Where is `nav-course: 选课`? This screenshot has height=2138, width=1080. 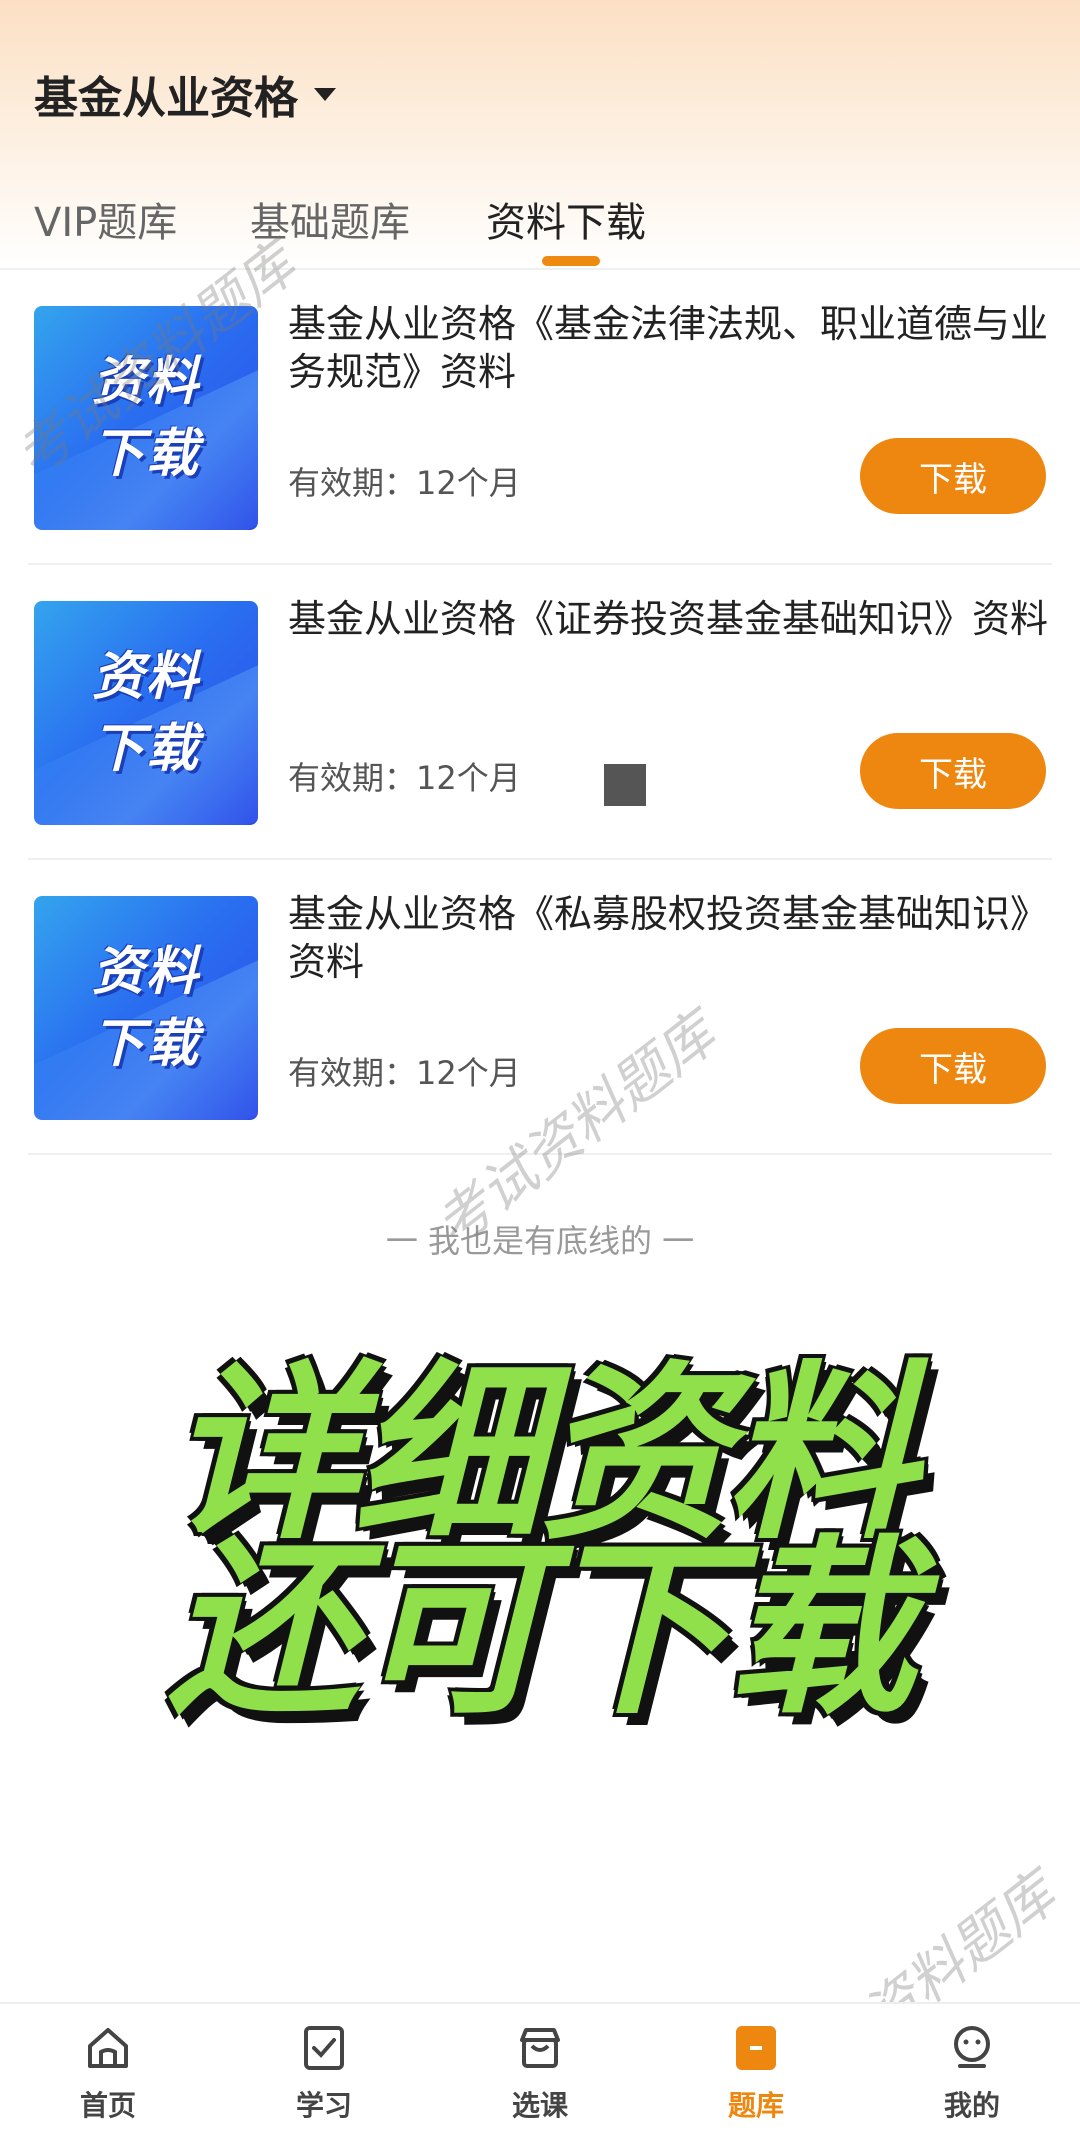 nav-course: 选课 is located at coordinates (540, 2073).